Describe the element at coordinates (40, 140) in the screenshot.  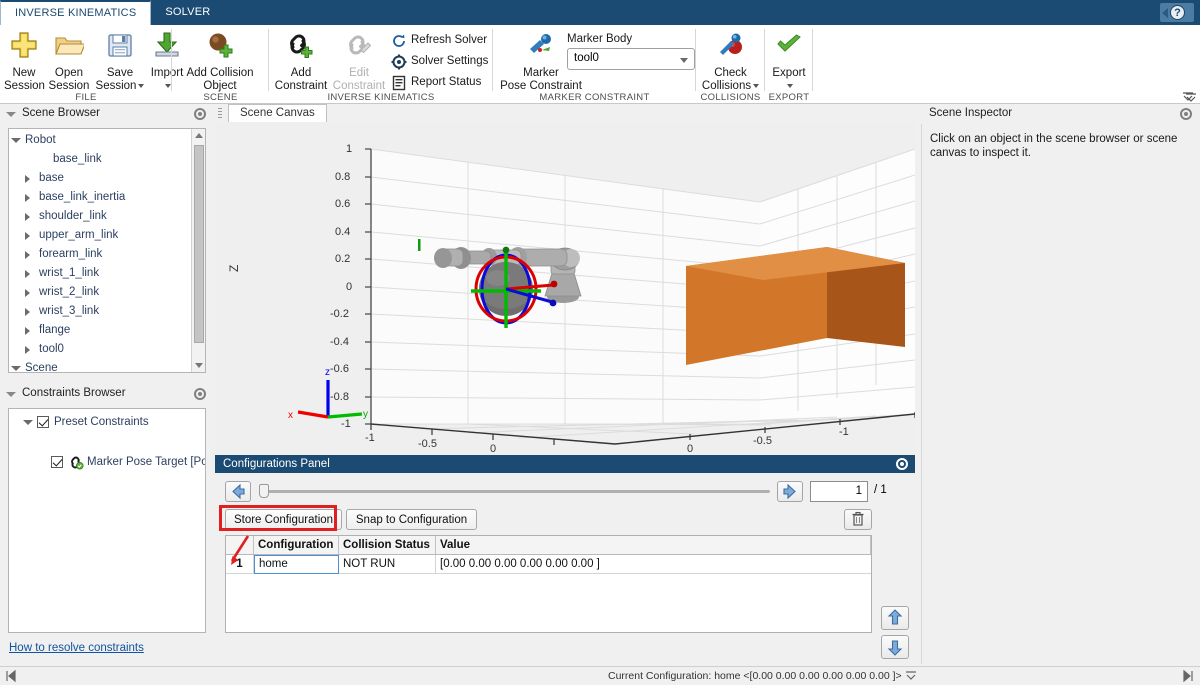
I see `scene-tree-item-label: Robot` at that location.